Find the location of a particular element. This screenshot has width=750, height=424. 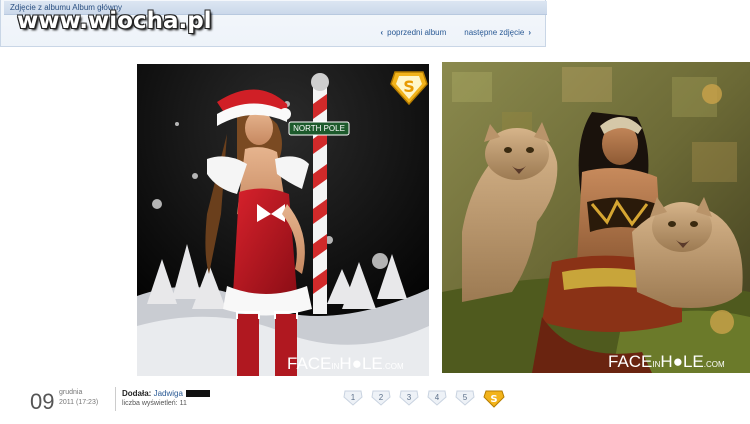

redacted-name is located at coordinates (197, 394).